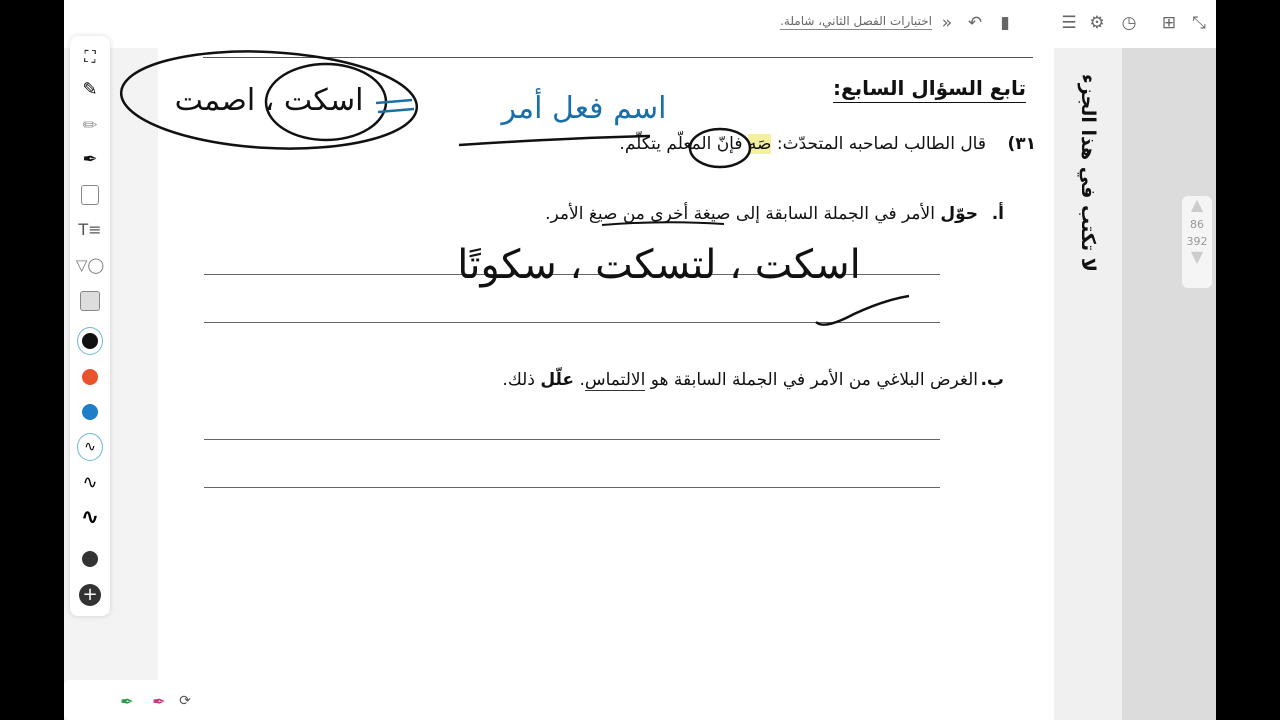  What do you see at coordinates (947, 23) in the screenshot?
I see `chevrons-icon: »` at bounding box center [947, 23].